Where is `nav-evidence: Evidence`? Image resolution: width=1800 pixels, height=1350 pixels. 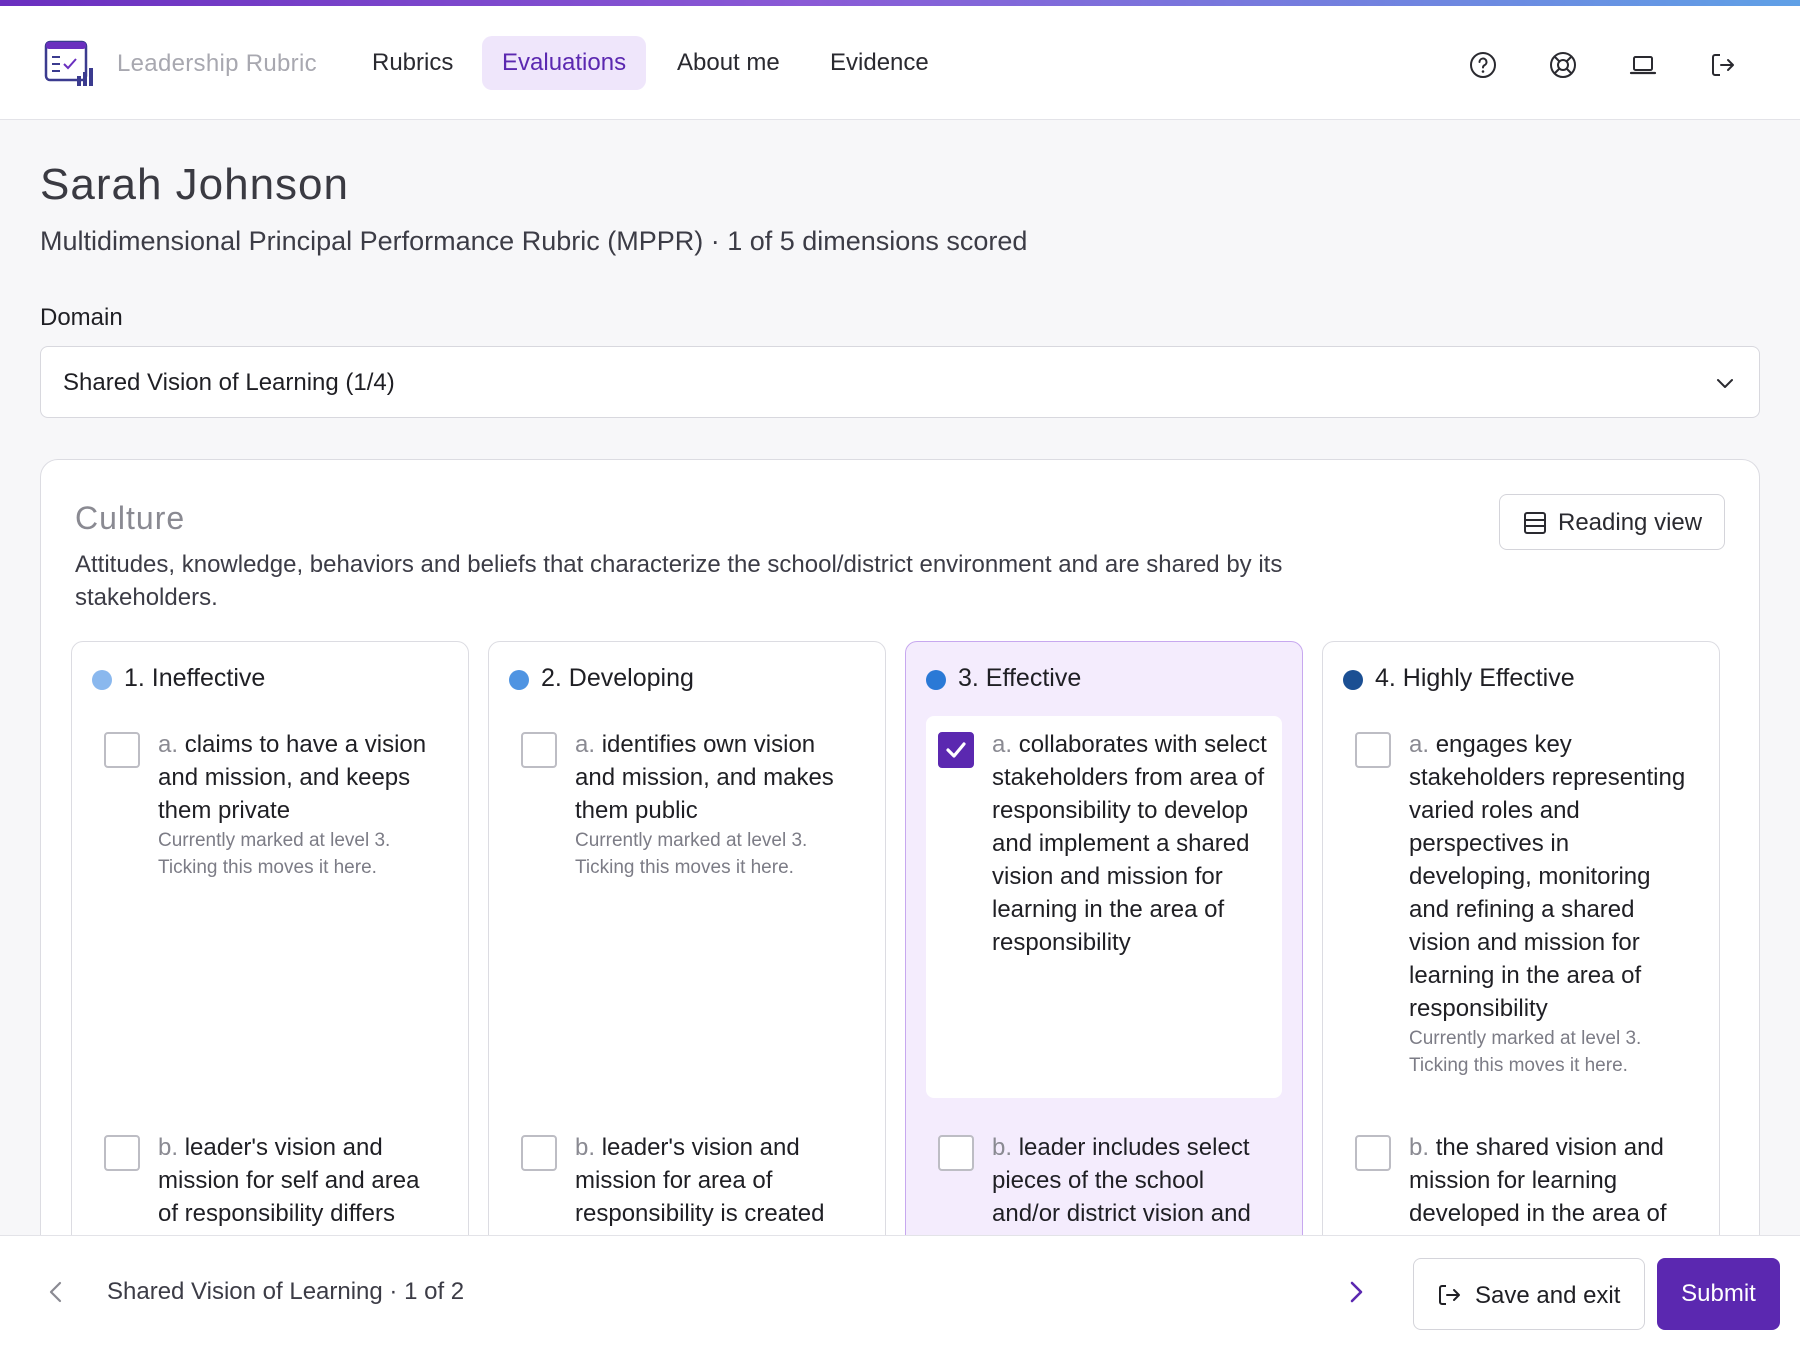
nav-evidence: Evidence is located at coordinates (879, 63).